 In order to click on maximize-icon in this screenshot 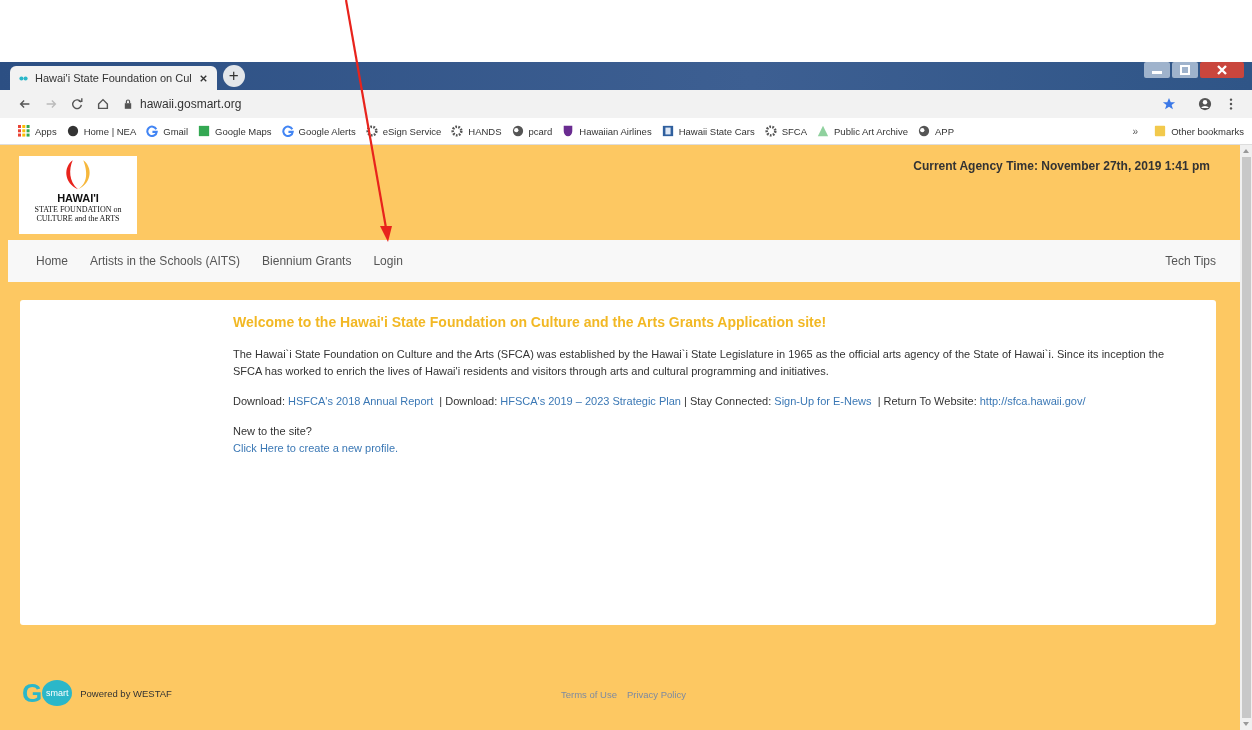, I will do `click(1185, 70)`.